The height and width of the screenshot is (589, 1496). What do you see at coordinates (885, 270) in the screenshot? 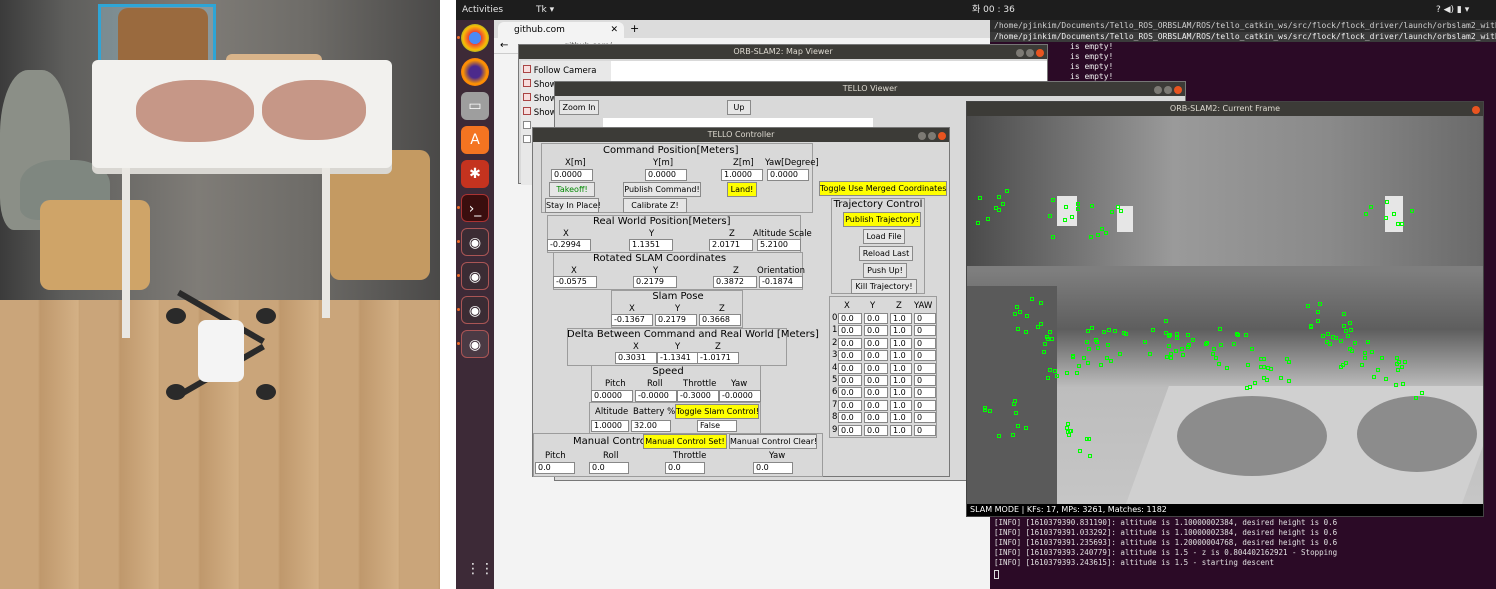
I see `push-up-button: Push Up!` at bounding box center [885, 270].